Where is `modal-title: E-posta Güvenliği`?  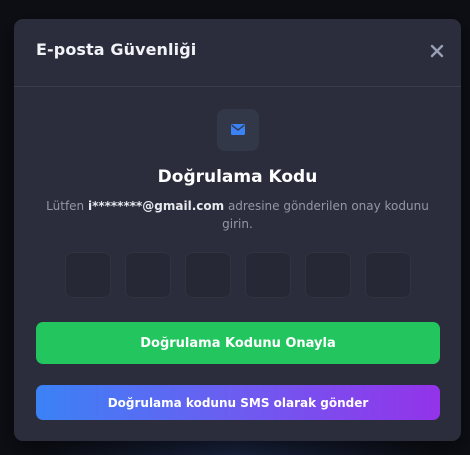
modal-title: E-posta Güvenliği is located at coordinates (116, 49).